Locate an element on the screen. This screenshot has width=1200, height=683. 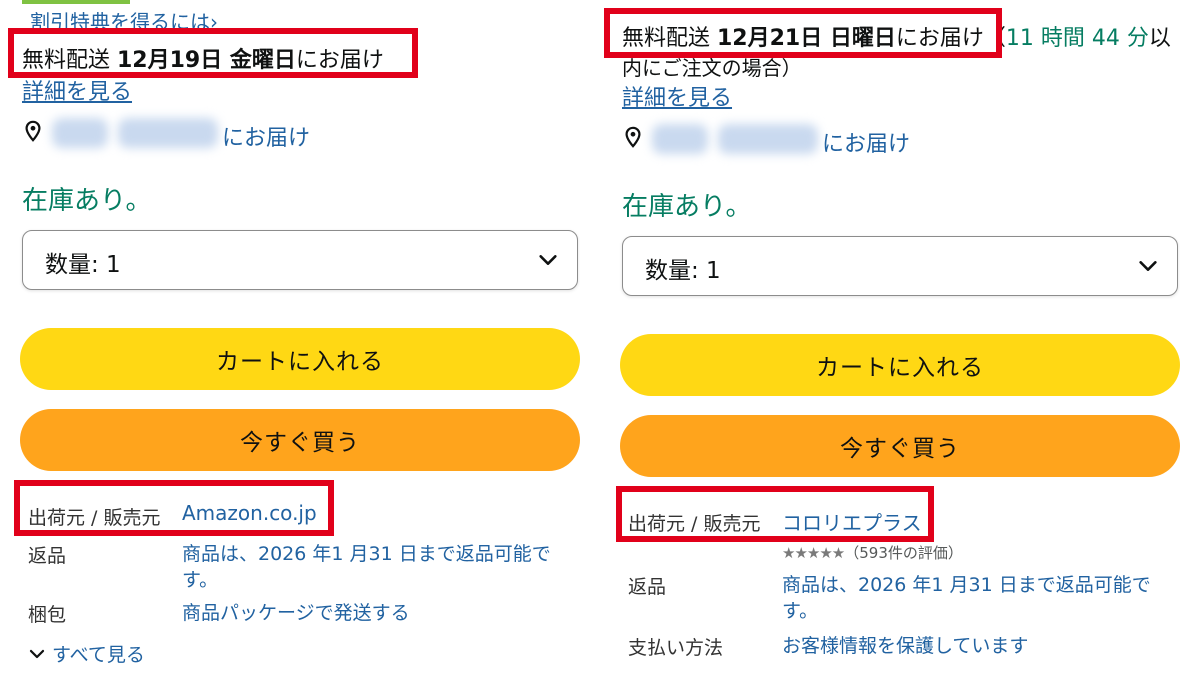
payment-security-link: お客様情報を保護しています is located at coordinates (905, 644).